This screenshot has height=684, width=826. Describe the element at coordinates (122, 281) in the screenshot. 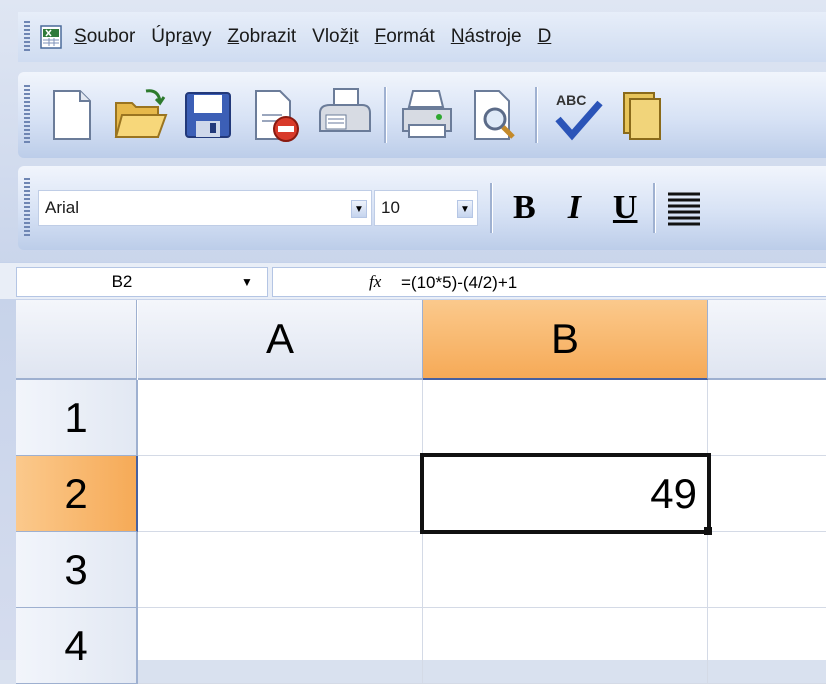

I see `name-box-value: B2` at that location.